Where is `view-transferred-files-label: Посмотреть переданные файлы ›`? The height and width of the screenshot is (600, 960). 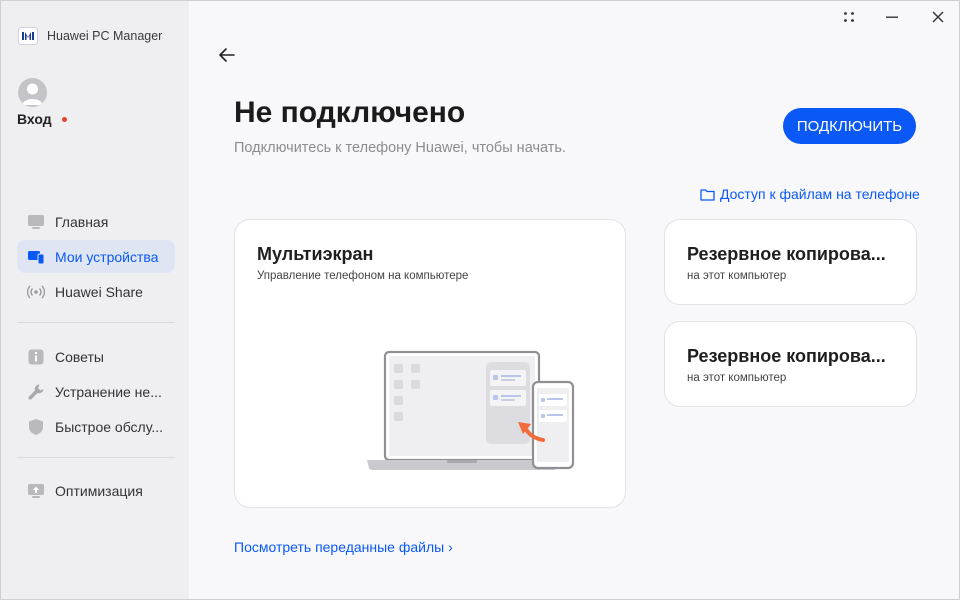 view-transferred-files-label: Посмотреть переданные файлы › is located at coordinates (343, 547).